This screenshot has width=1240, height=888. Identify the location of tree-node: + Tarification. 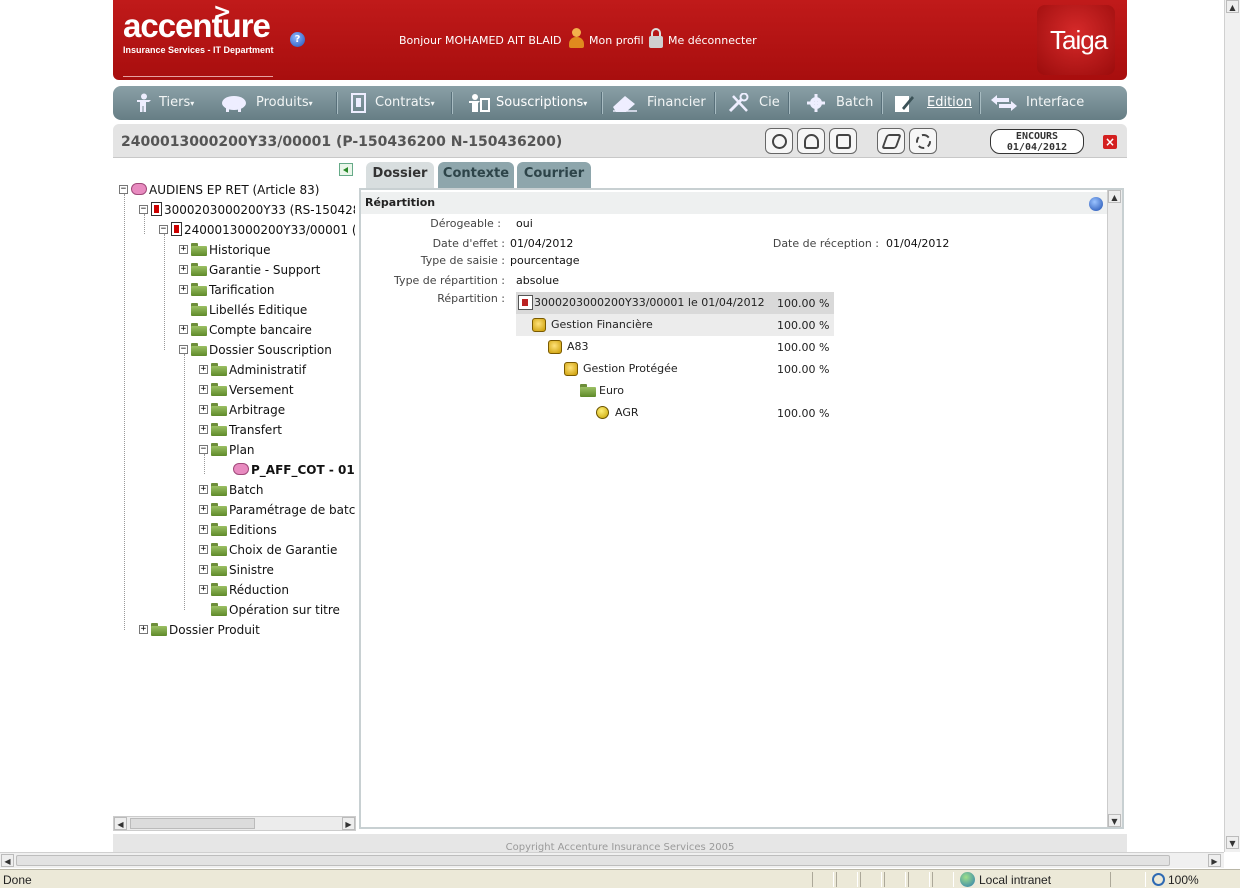
(267, 292).